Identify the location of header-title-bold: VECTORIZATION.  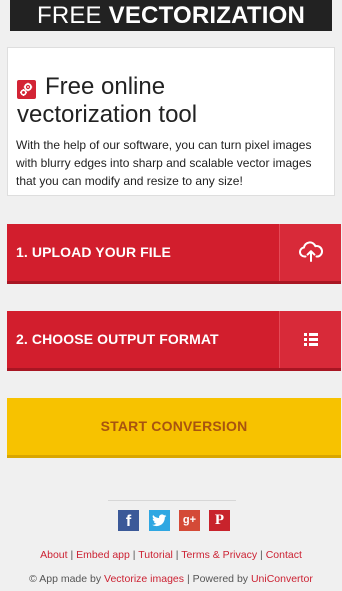
(207, 15).